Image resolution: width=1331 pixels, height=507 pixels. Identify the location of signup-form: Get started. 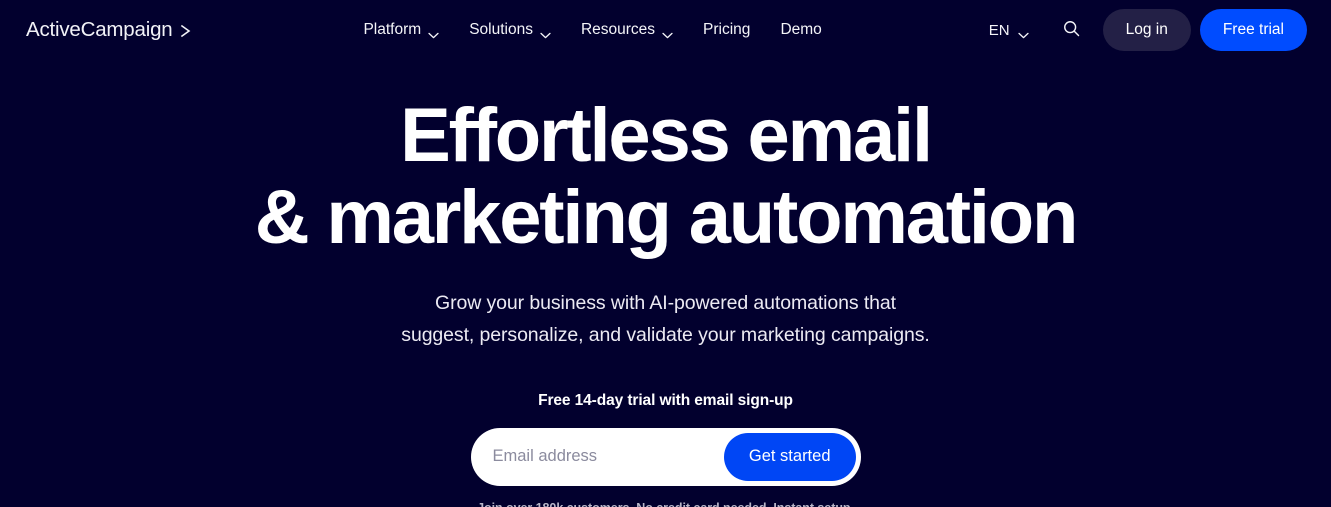
(665, 456).